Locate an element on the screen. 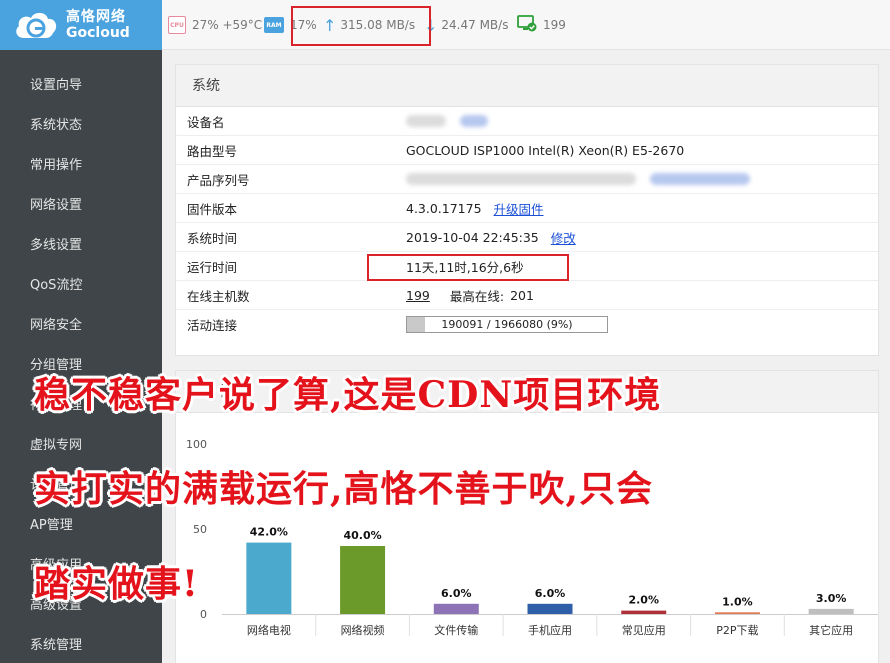 This screenshot has width=890, height=663. y-tick-label-1: 50 is located at coordinates (200, 529).